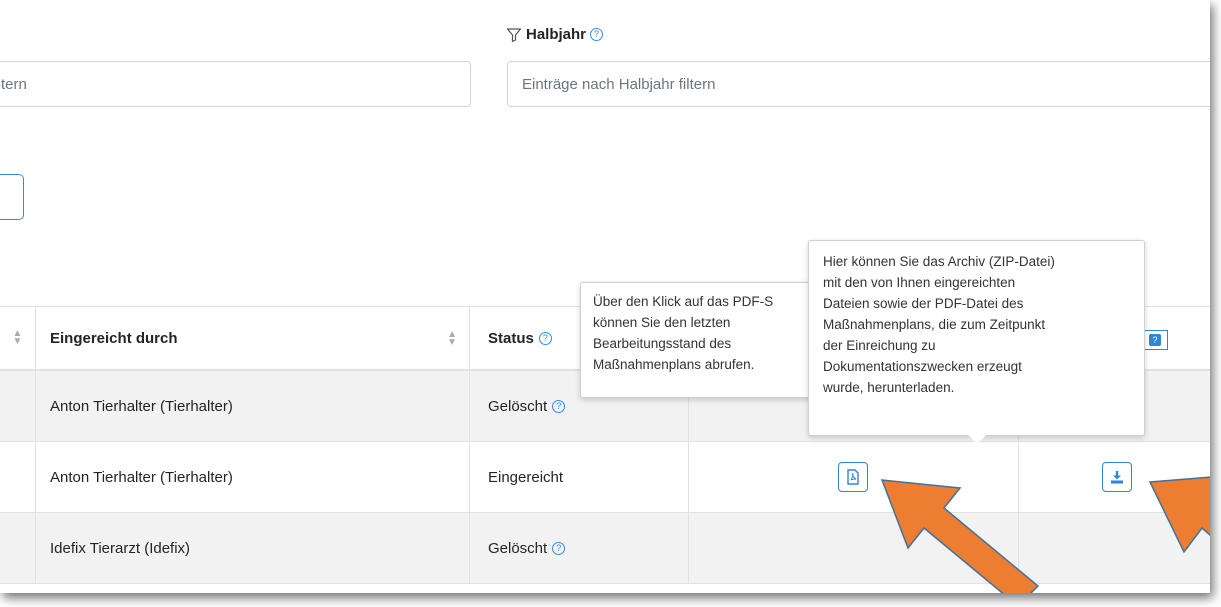 The height and width of the screenshot is (607, 1221). I want to click on pdf-file-icon, so click(852, 477).